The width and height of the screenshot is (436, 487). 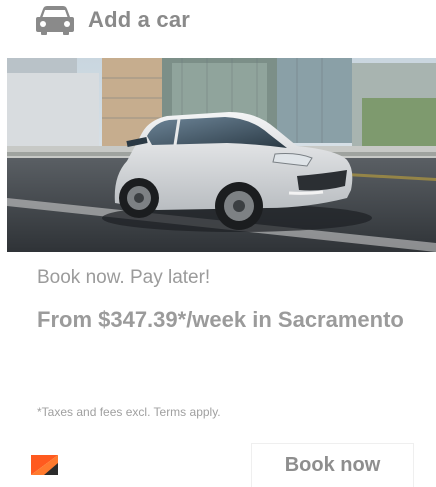 I want to click on offer-price: From $347.39*/week in Sacramento, so click(x=220, y=319).